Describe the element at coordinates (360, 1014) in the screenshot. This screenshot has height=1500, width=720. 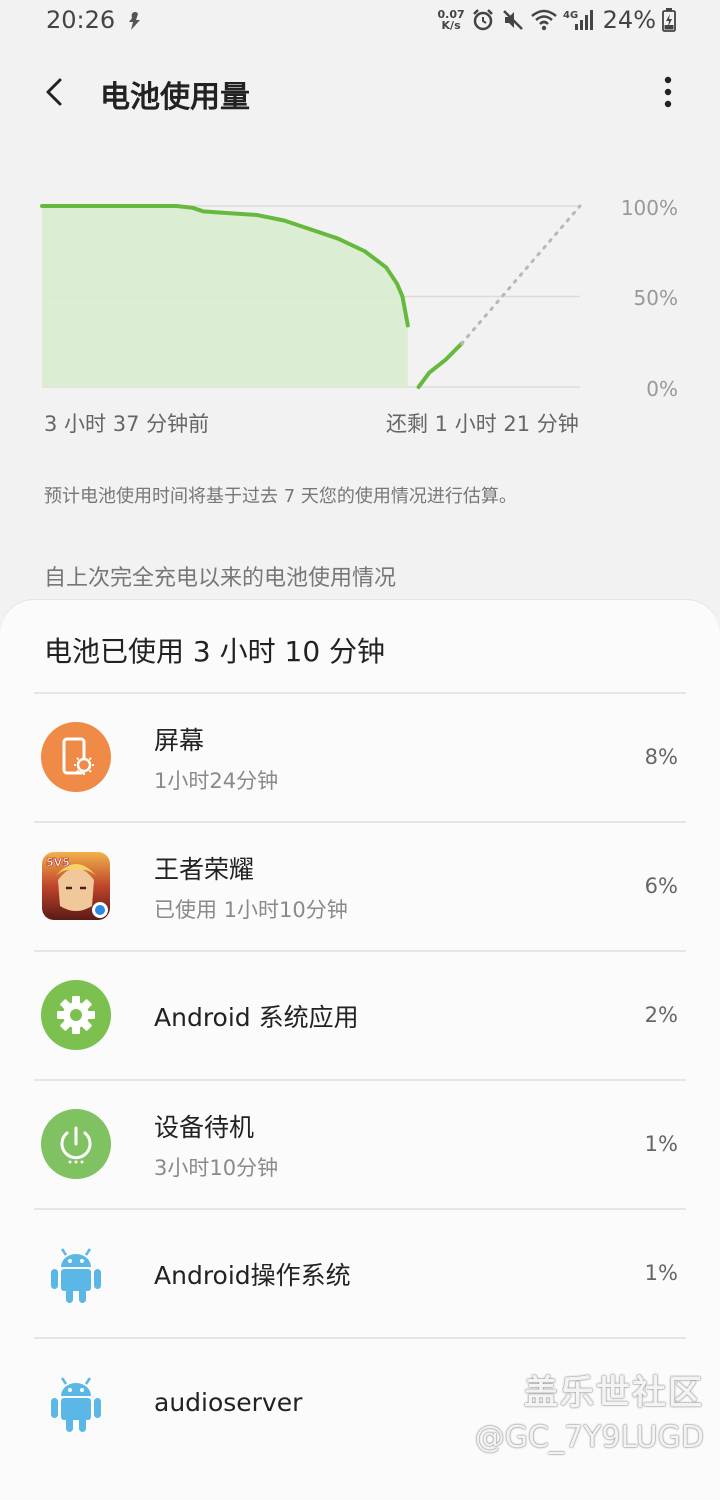
I see `list-item-system-apps: Android 系统应用 2%` at that location.